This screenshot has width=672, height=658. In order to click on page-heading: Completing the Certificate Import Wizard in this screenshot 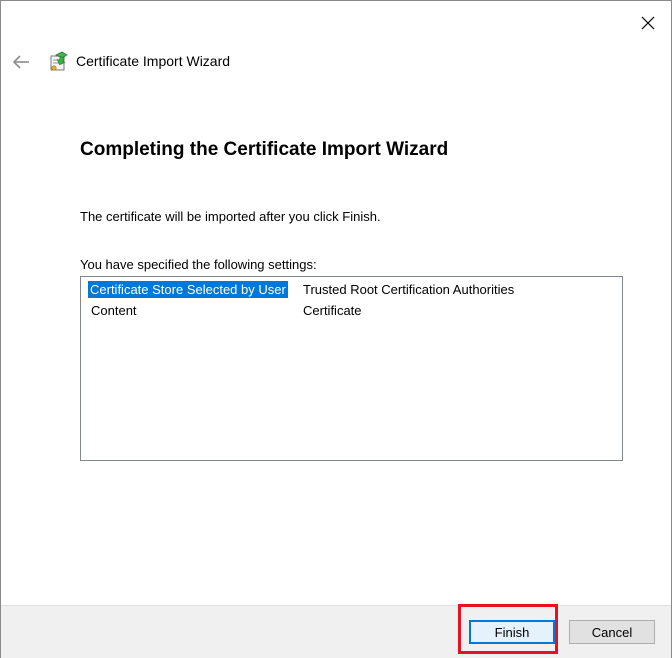, I will do `click(264, 149)`.